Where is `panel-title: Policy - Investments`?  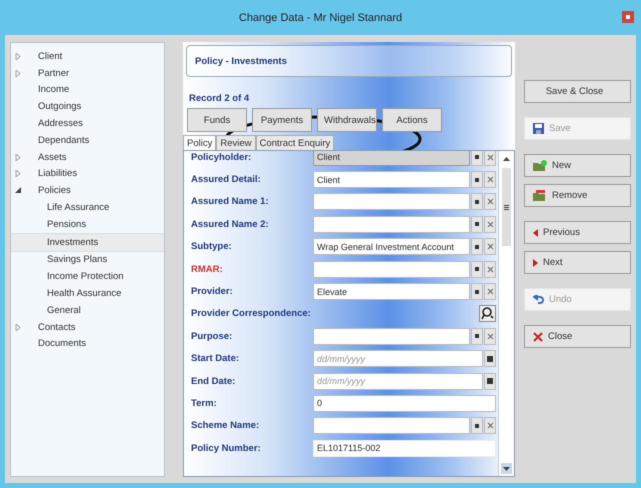
panel-title: Policy - Investments is located at coordinates (241, 61).